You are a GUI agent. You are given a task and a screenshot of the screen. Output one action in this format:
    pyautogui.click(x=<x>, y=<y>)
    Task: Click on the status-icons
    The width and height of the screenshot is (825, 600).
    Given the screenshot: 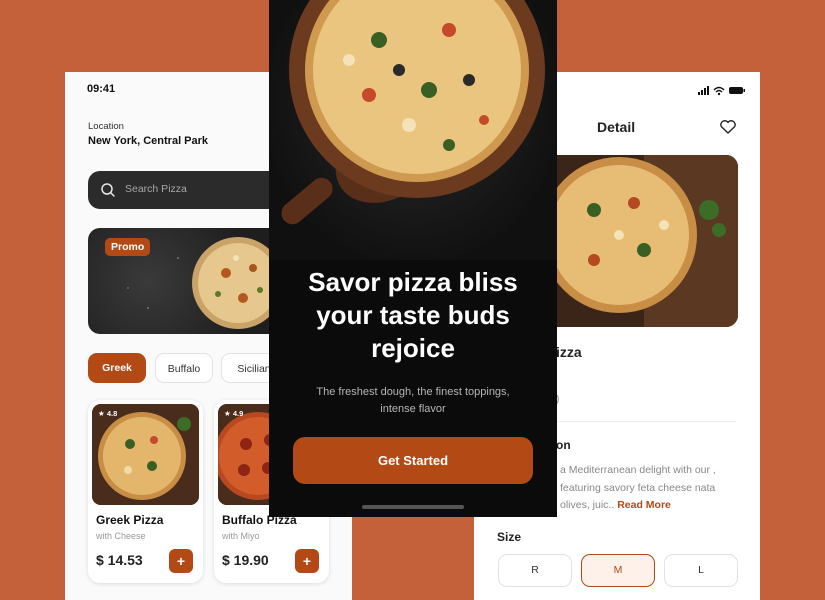 What is the action you would take?
    pyautogui.click(x=721, y=91)
    